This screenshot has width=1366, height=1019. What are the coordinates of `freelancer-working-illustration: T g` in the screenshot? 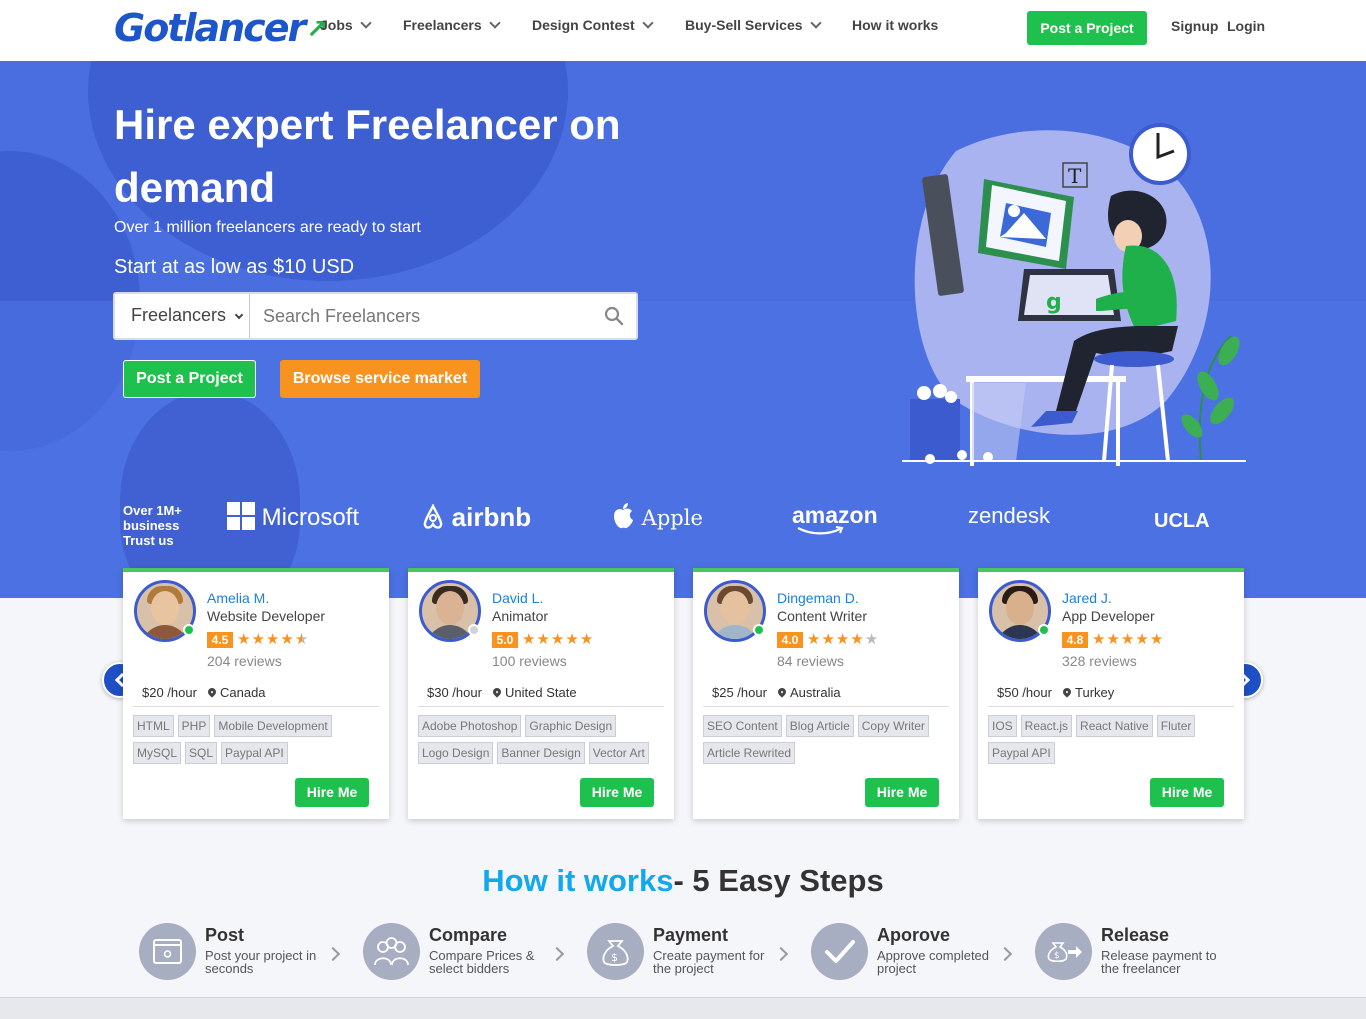 It's located at (1074, 294).